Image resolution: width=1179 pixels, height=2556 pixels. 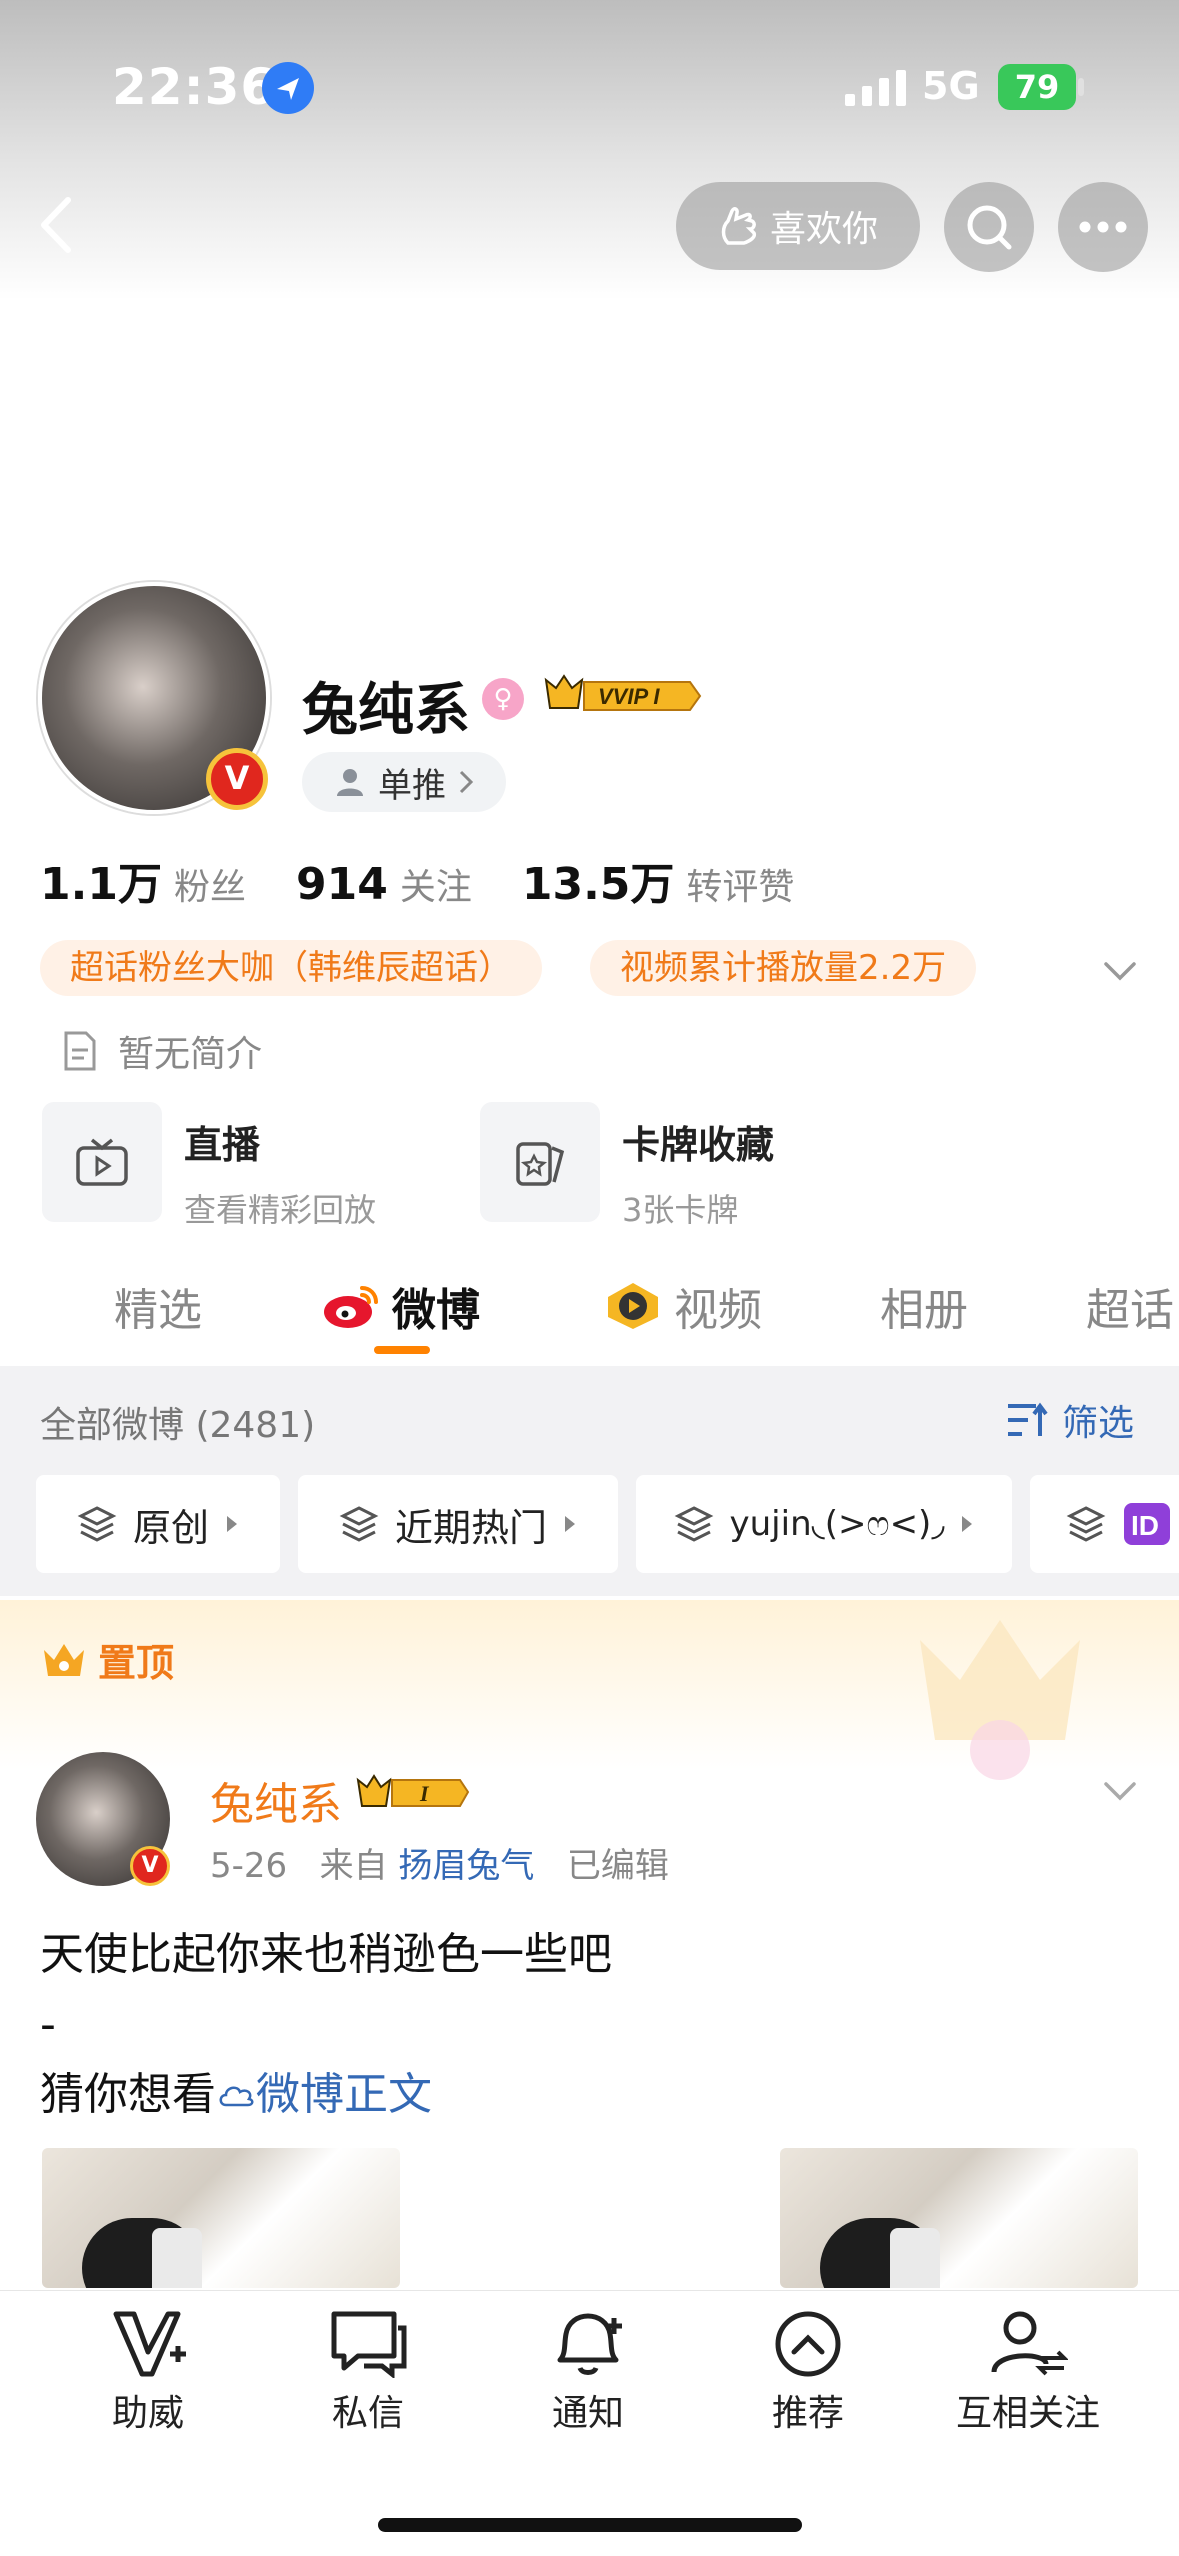 I want to click on tab-weibo: 微博, so click(x=401, y=1306).